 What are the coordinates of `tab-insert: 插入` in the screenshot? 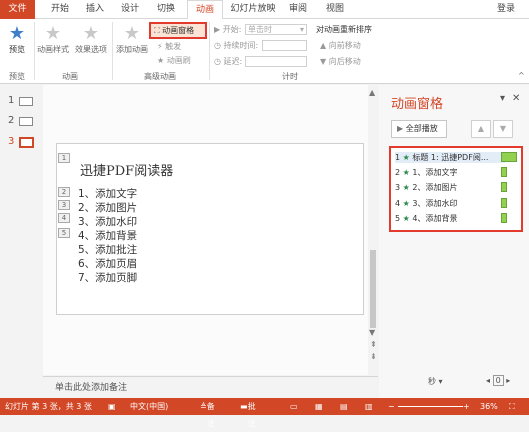 It's located at (95, 9).